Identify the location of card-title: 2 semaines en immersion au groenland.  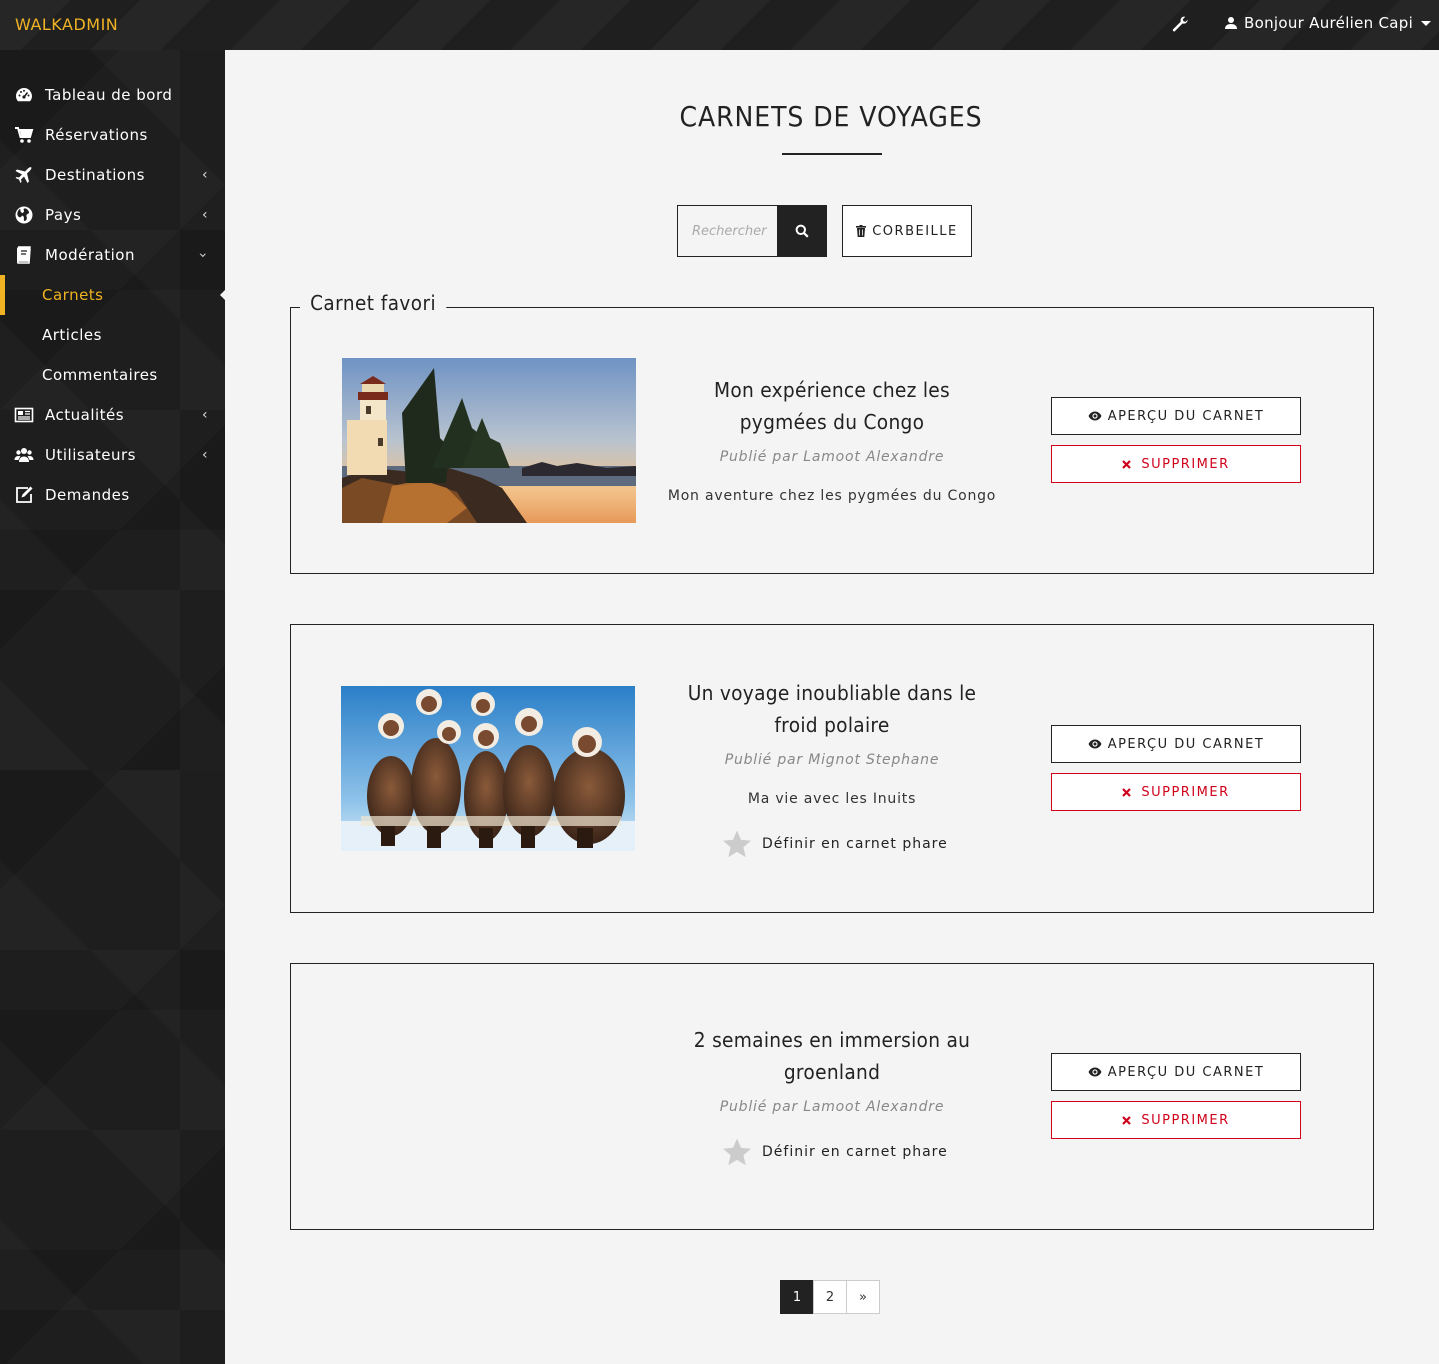
(832, 1056).